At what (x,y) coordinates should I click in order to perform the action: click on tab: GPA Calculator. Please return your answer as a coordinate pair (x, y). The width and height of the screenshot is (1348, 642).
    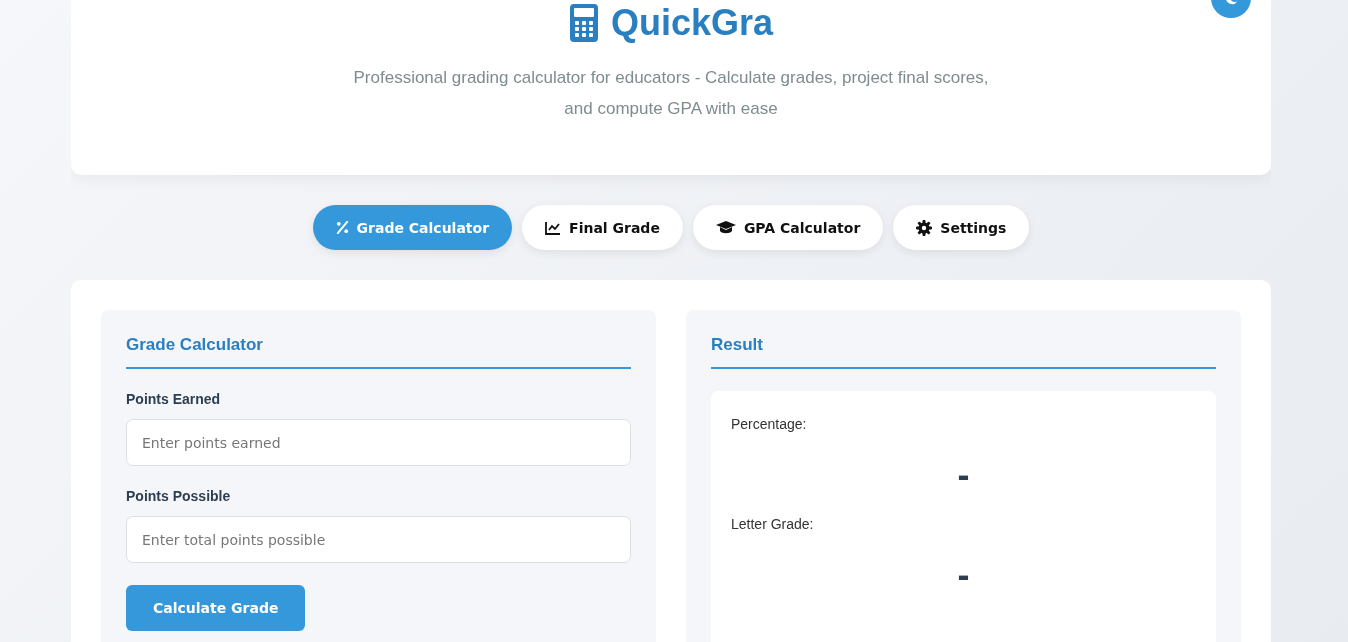
    Looking at the image, I should click on (788, 227).